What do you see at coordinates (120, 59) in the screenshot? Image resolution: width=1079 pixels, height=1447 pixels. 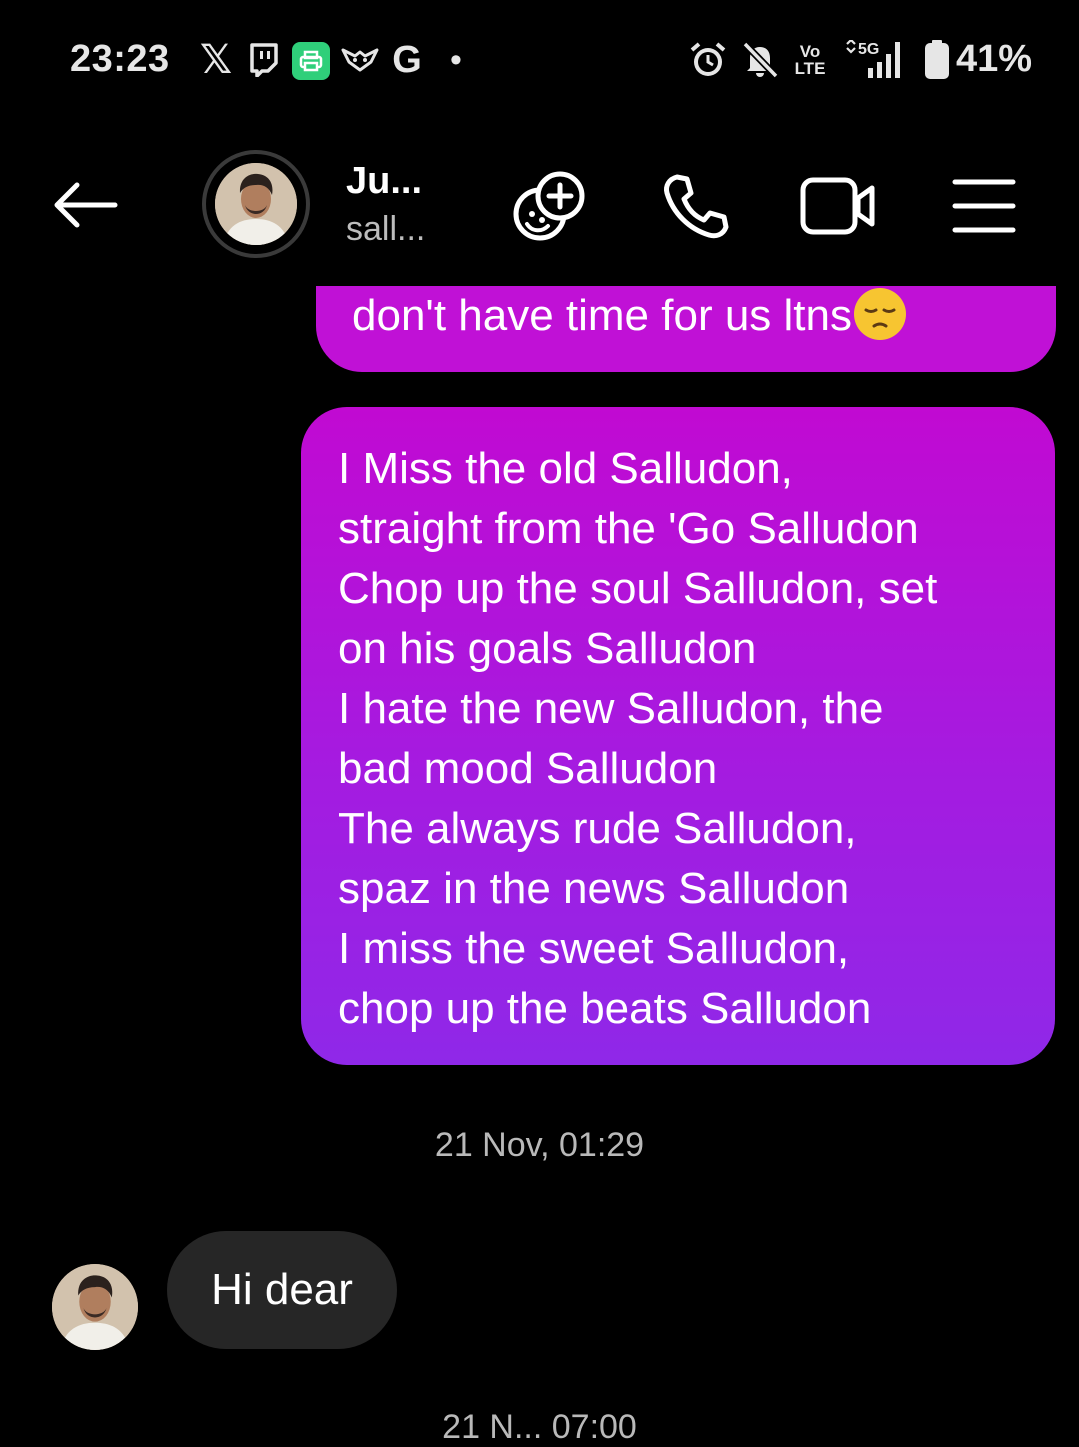 I see `status-time: 23:23` at bounding box center [120, 59].